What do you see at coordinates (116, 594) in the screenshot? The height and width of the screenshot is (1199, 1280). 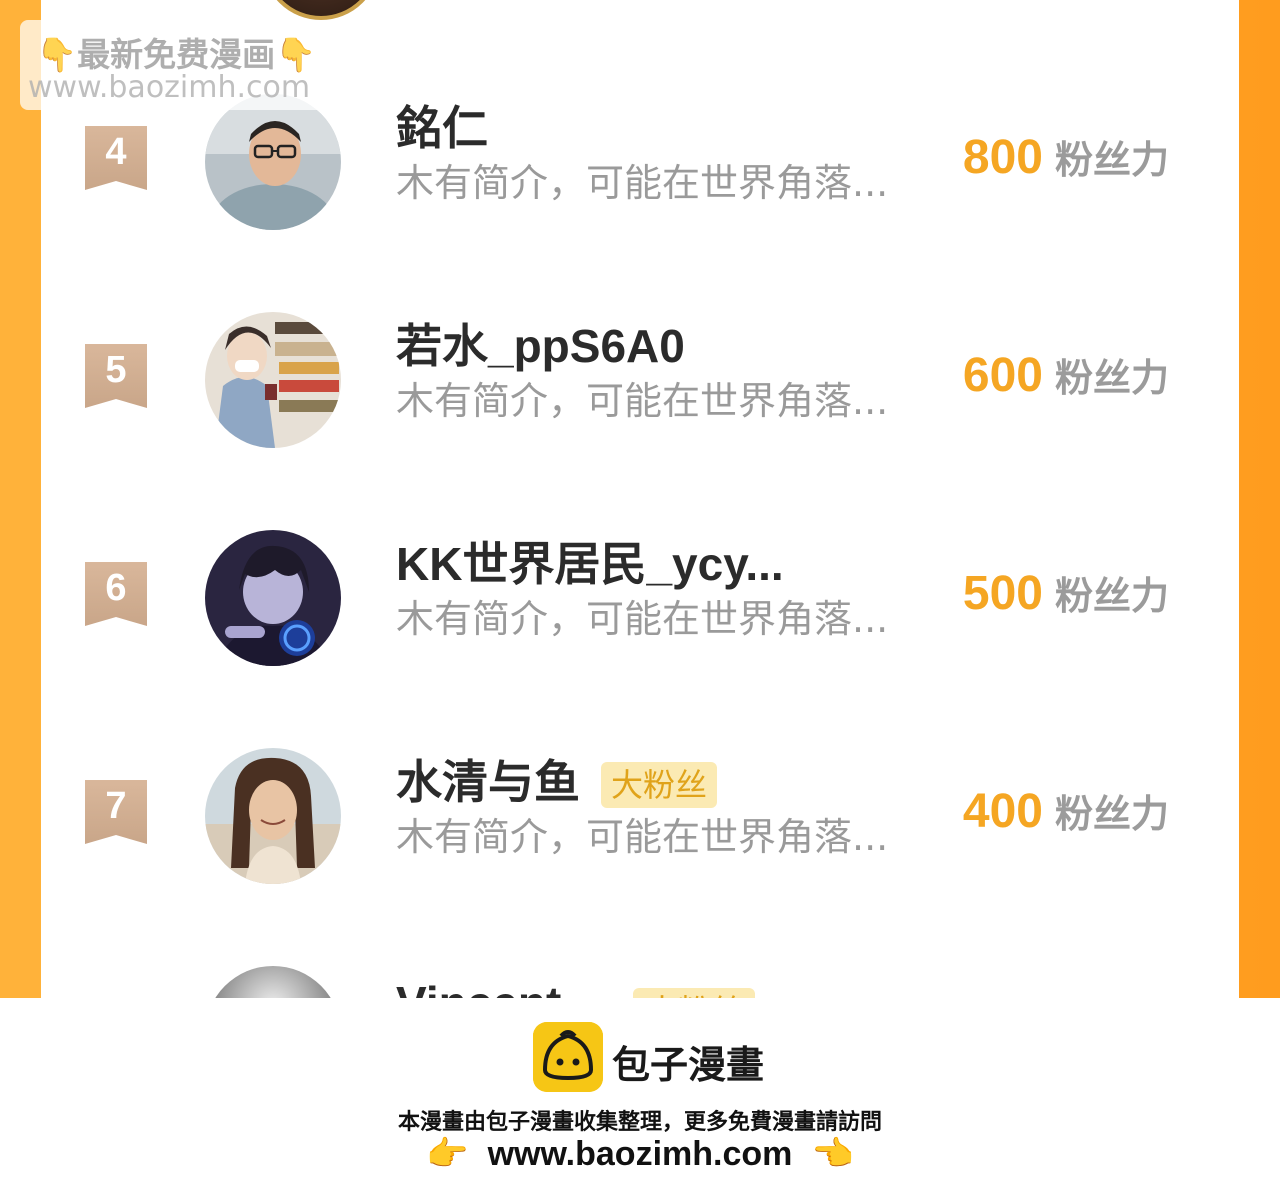 I see `rank-ribbon: 6` at bounding box center [116, 594].